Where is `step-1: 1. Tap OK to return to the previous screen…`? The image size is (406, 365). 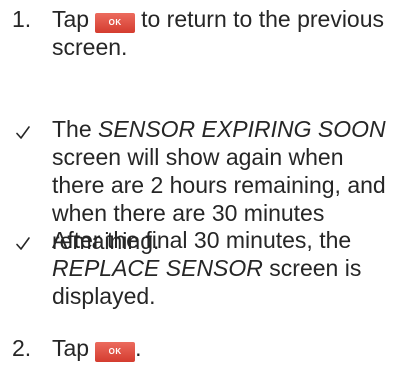 step-1: 1. Tap OK to return to the previous screen… is located at coordinates (207, 33).